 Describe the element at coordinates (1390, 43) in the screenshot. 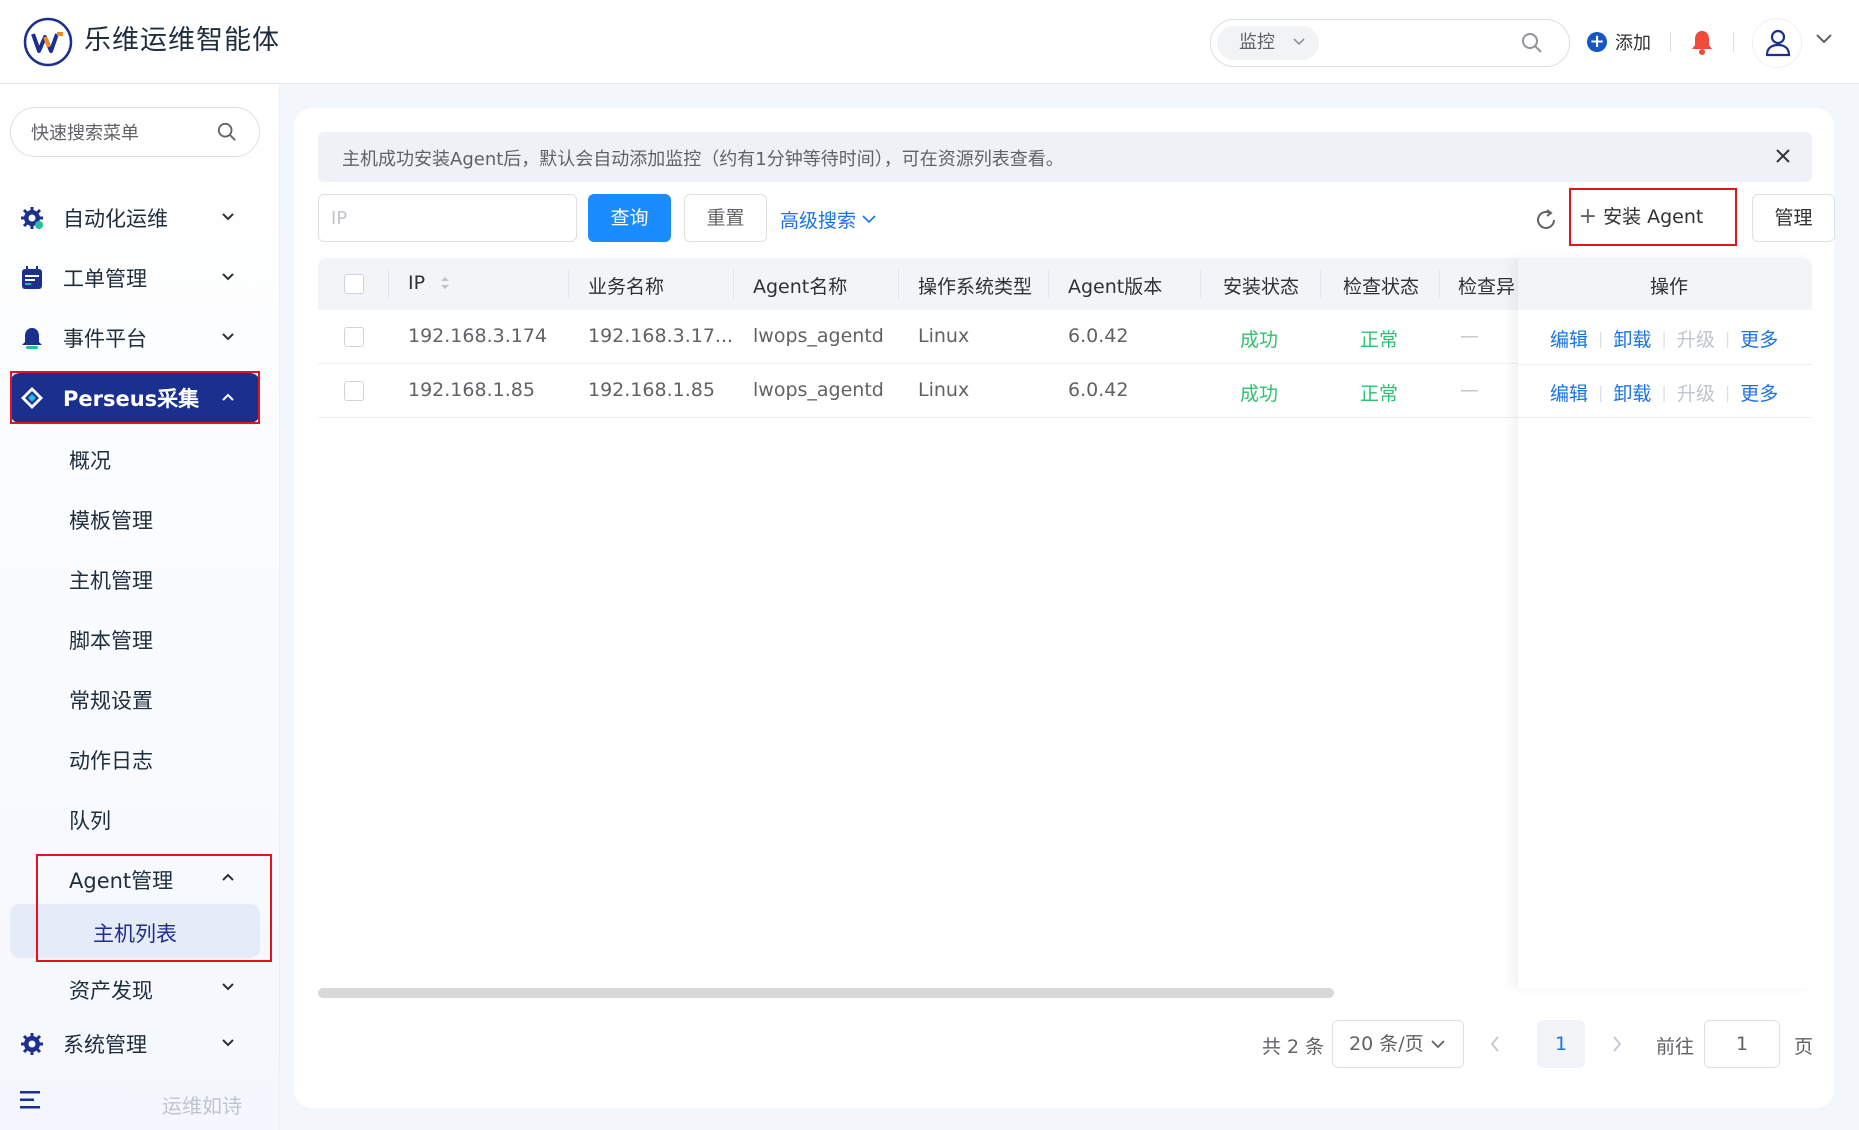

I see `global-search: 监控` at that location.